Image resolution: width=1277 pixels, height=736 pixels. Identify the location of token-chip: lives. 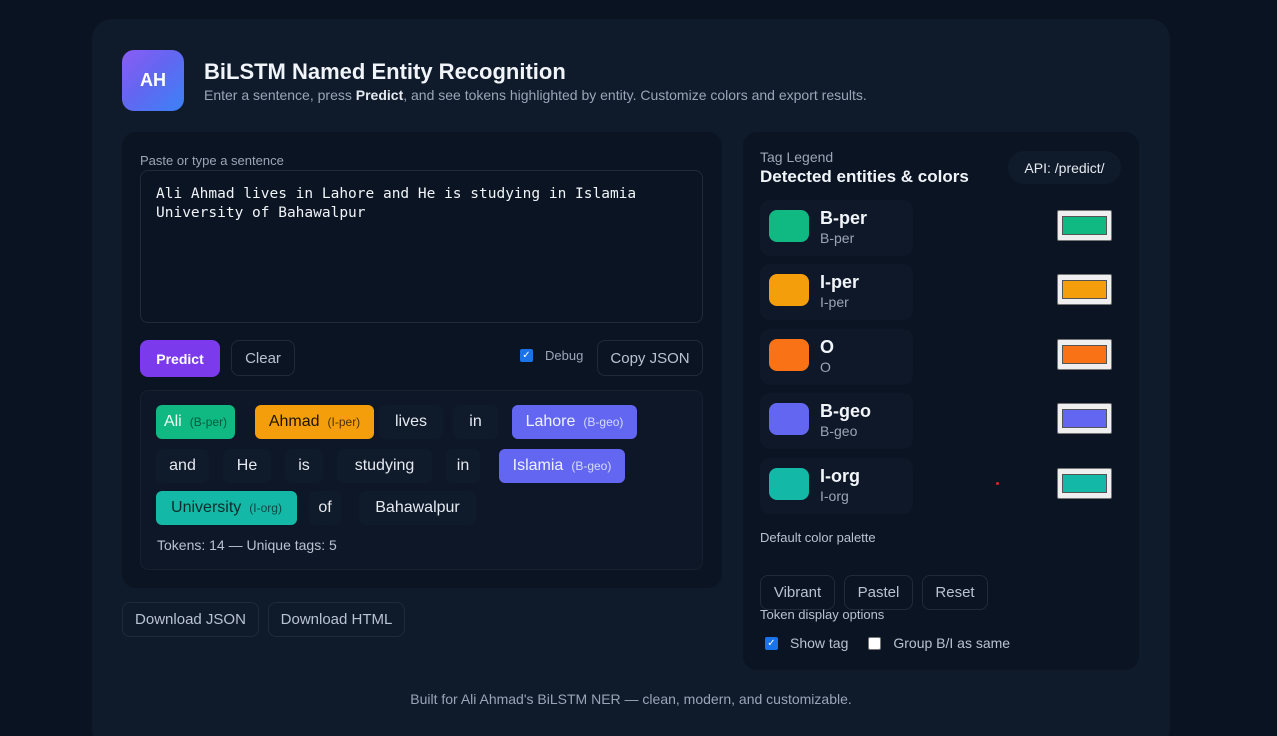
(411, 422).